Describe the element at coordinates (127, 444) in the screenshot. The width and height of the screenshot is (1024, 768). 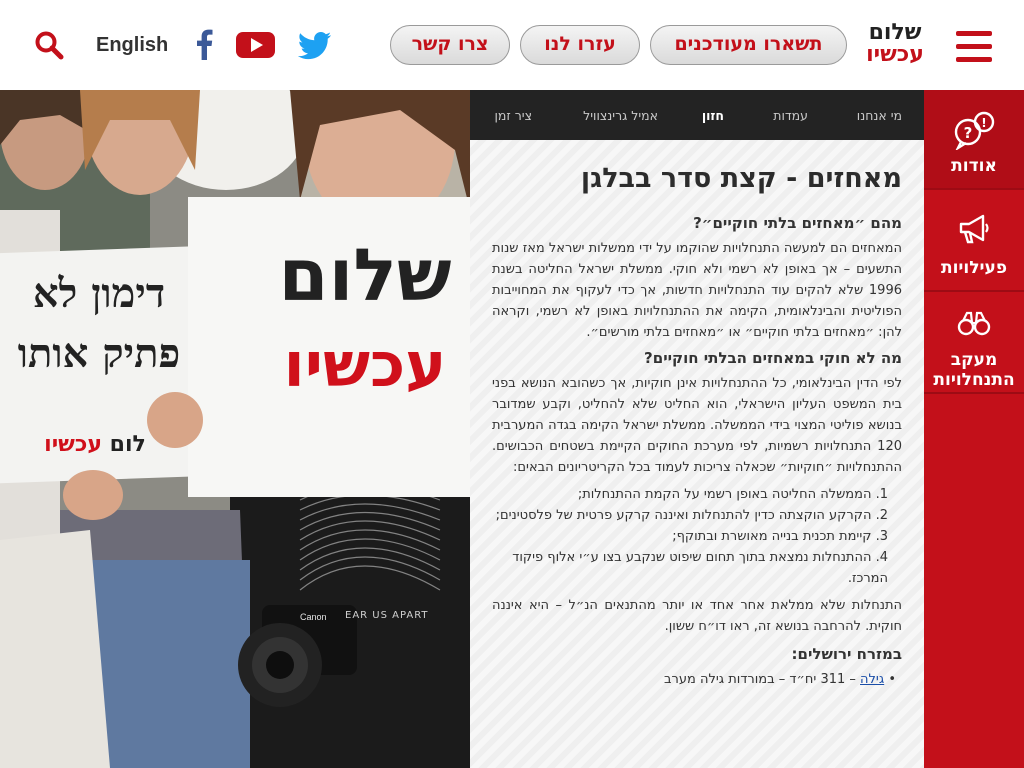
I see `left-sign-footer-black: לום` at that location.